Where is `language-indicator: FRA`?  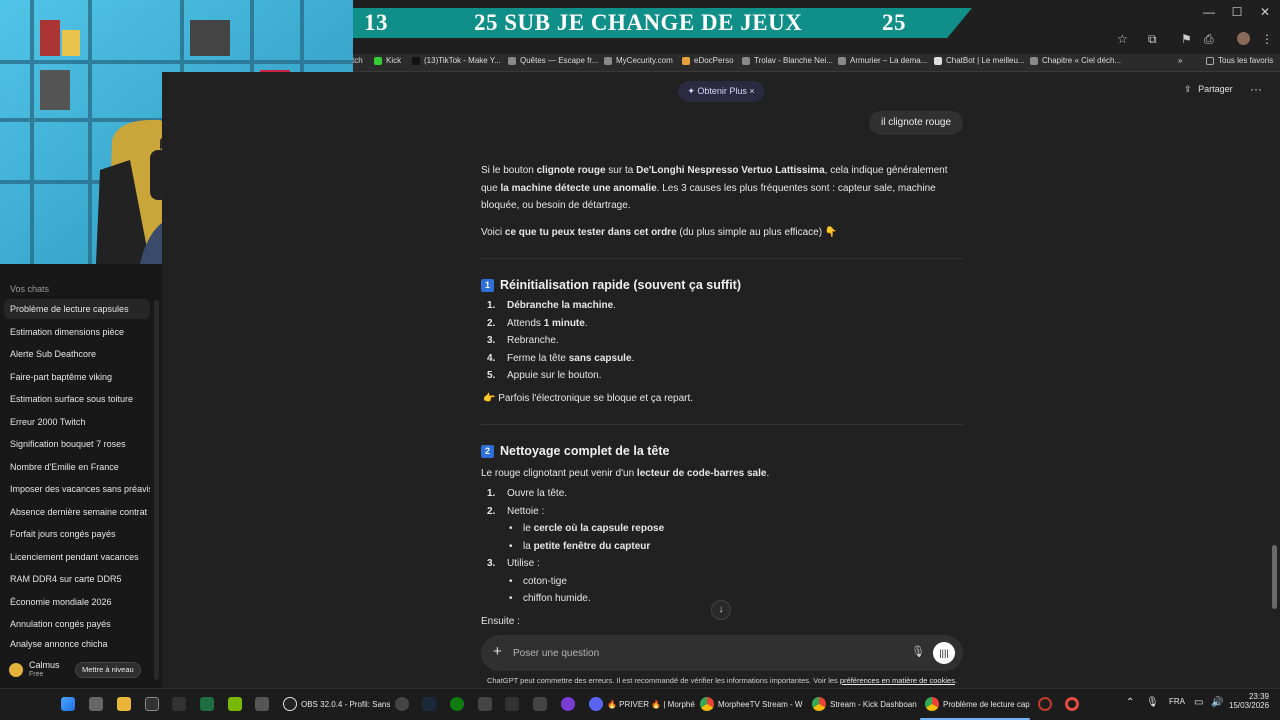 language-indicator: FRA is located at coordinates (1177, 701).